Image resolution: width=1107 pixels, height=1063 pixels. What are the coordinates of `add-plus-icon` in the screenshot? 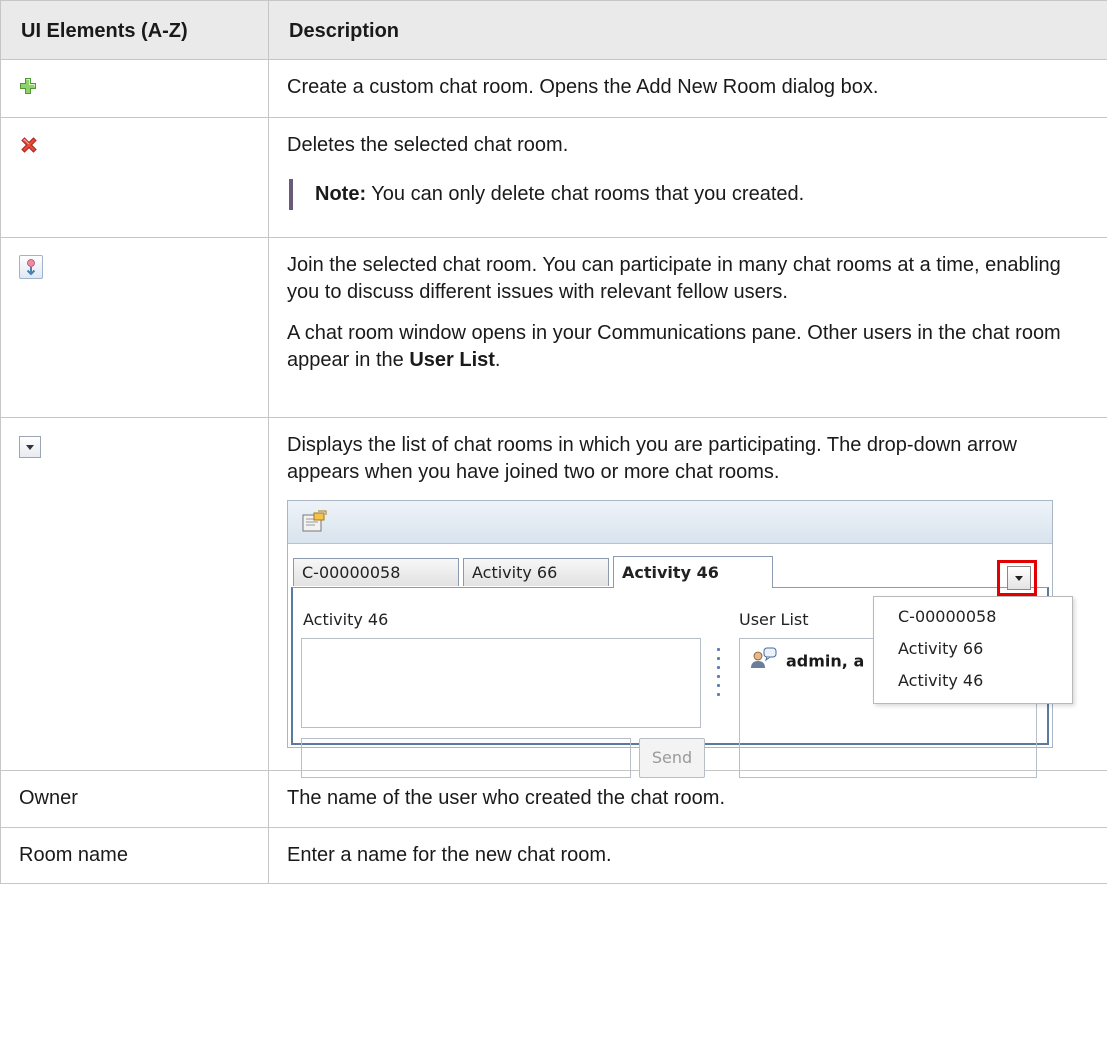 It's located at (29, 87).